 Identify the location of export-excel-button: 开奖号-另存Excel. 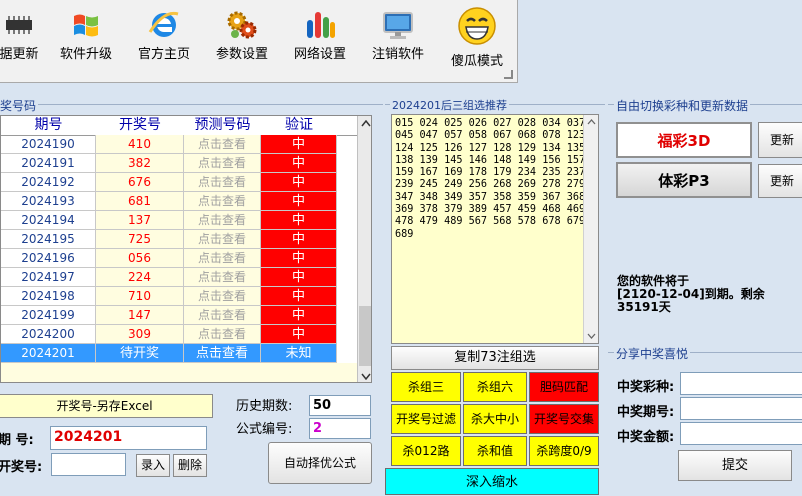
(106, 406).